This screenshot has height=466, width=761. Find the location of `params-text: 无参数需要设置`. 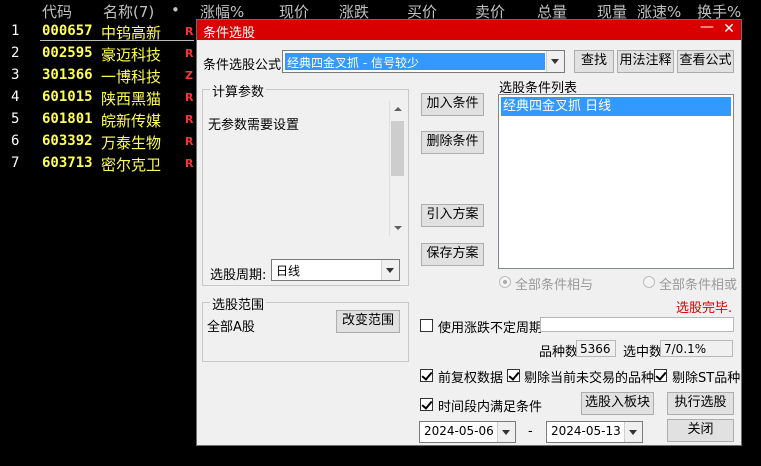

params-text: 无参数需要设置 is located at coordinates (254, 125).